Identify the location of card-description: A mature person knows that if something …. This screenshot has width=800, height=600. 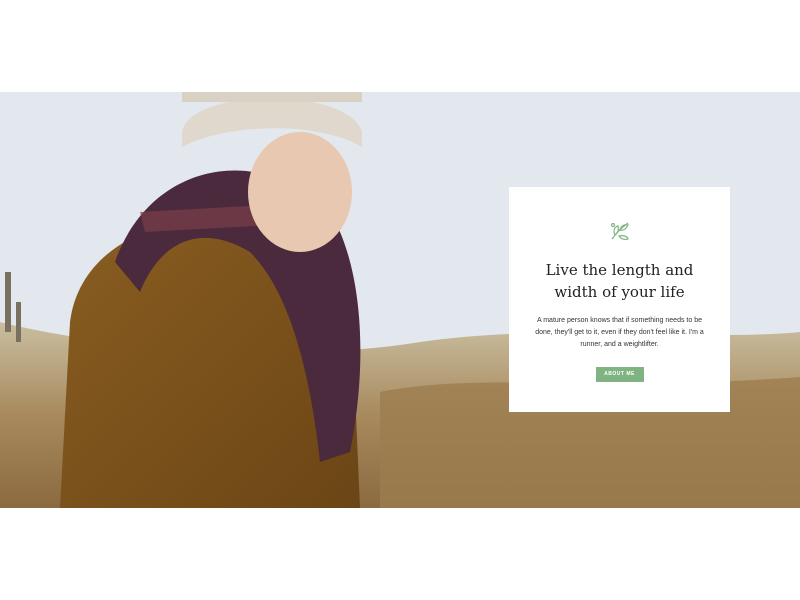
(619, 332).